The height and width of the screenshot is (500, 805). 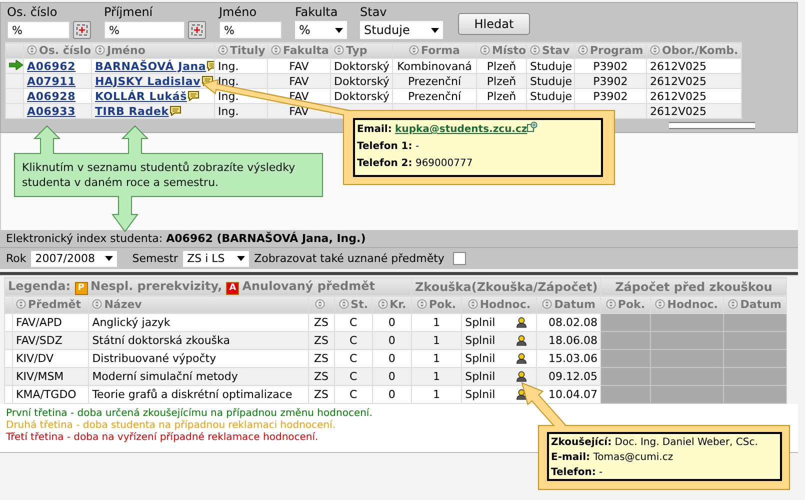 What do you see at coordinates (494, 24) in the screenshot?
I see `search-button: Hledat` at bounding box center [494, 24].